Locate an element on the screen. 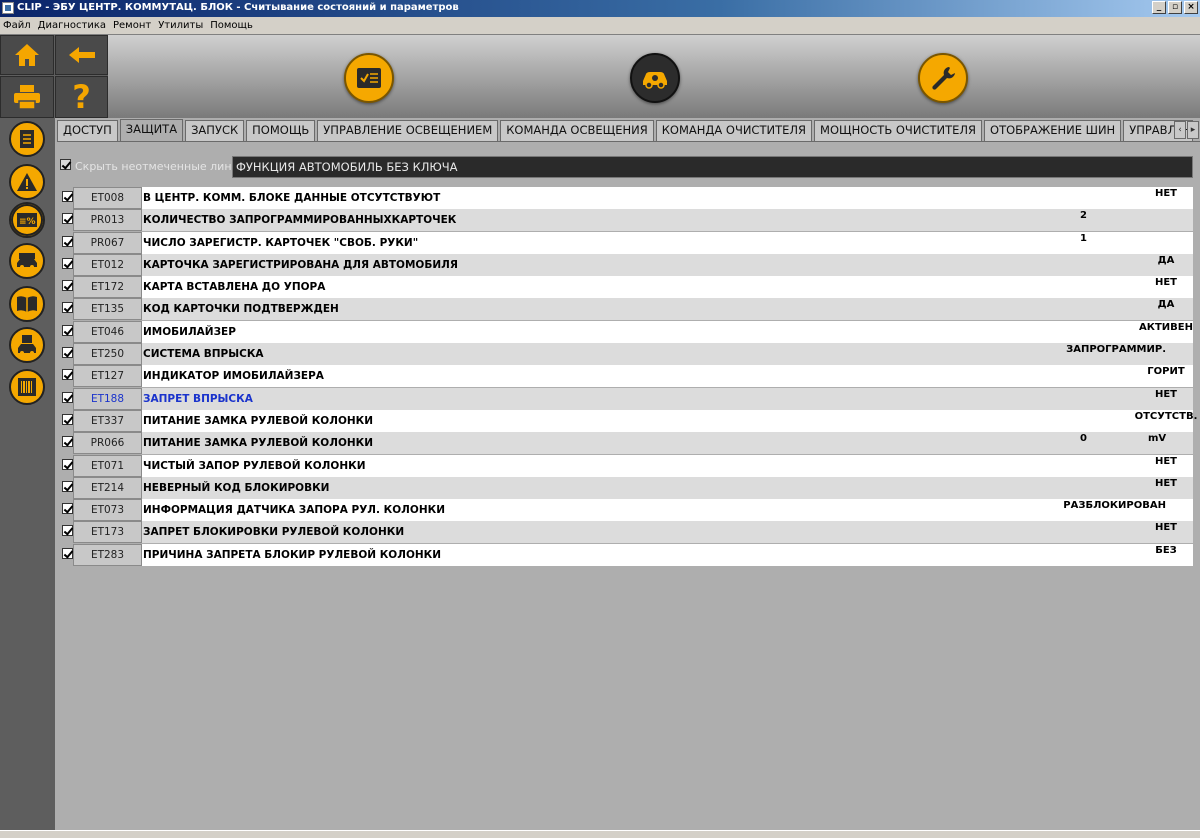 This screenshot has height=838, width=1200. sidebar-item-parameters: ≡% is located at coordinates (27, 220).